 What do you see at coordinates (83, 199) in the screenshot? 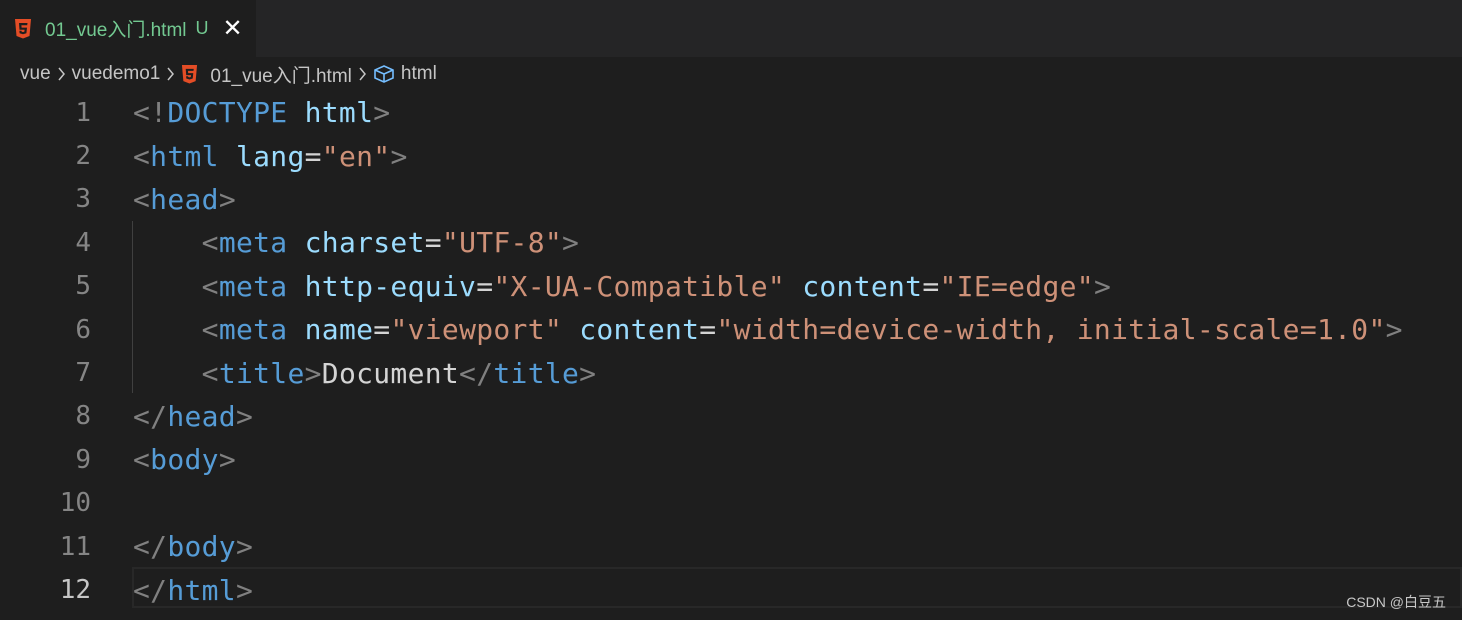
I see `line-number: 3` at bounding box center [83, 199].